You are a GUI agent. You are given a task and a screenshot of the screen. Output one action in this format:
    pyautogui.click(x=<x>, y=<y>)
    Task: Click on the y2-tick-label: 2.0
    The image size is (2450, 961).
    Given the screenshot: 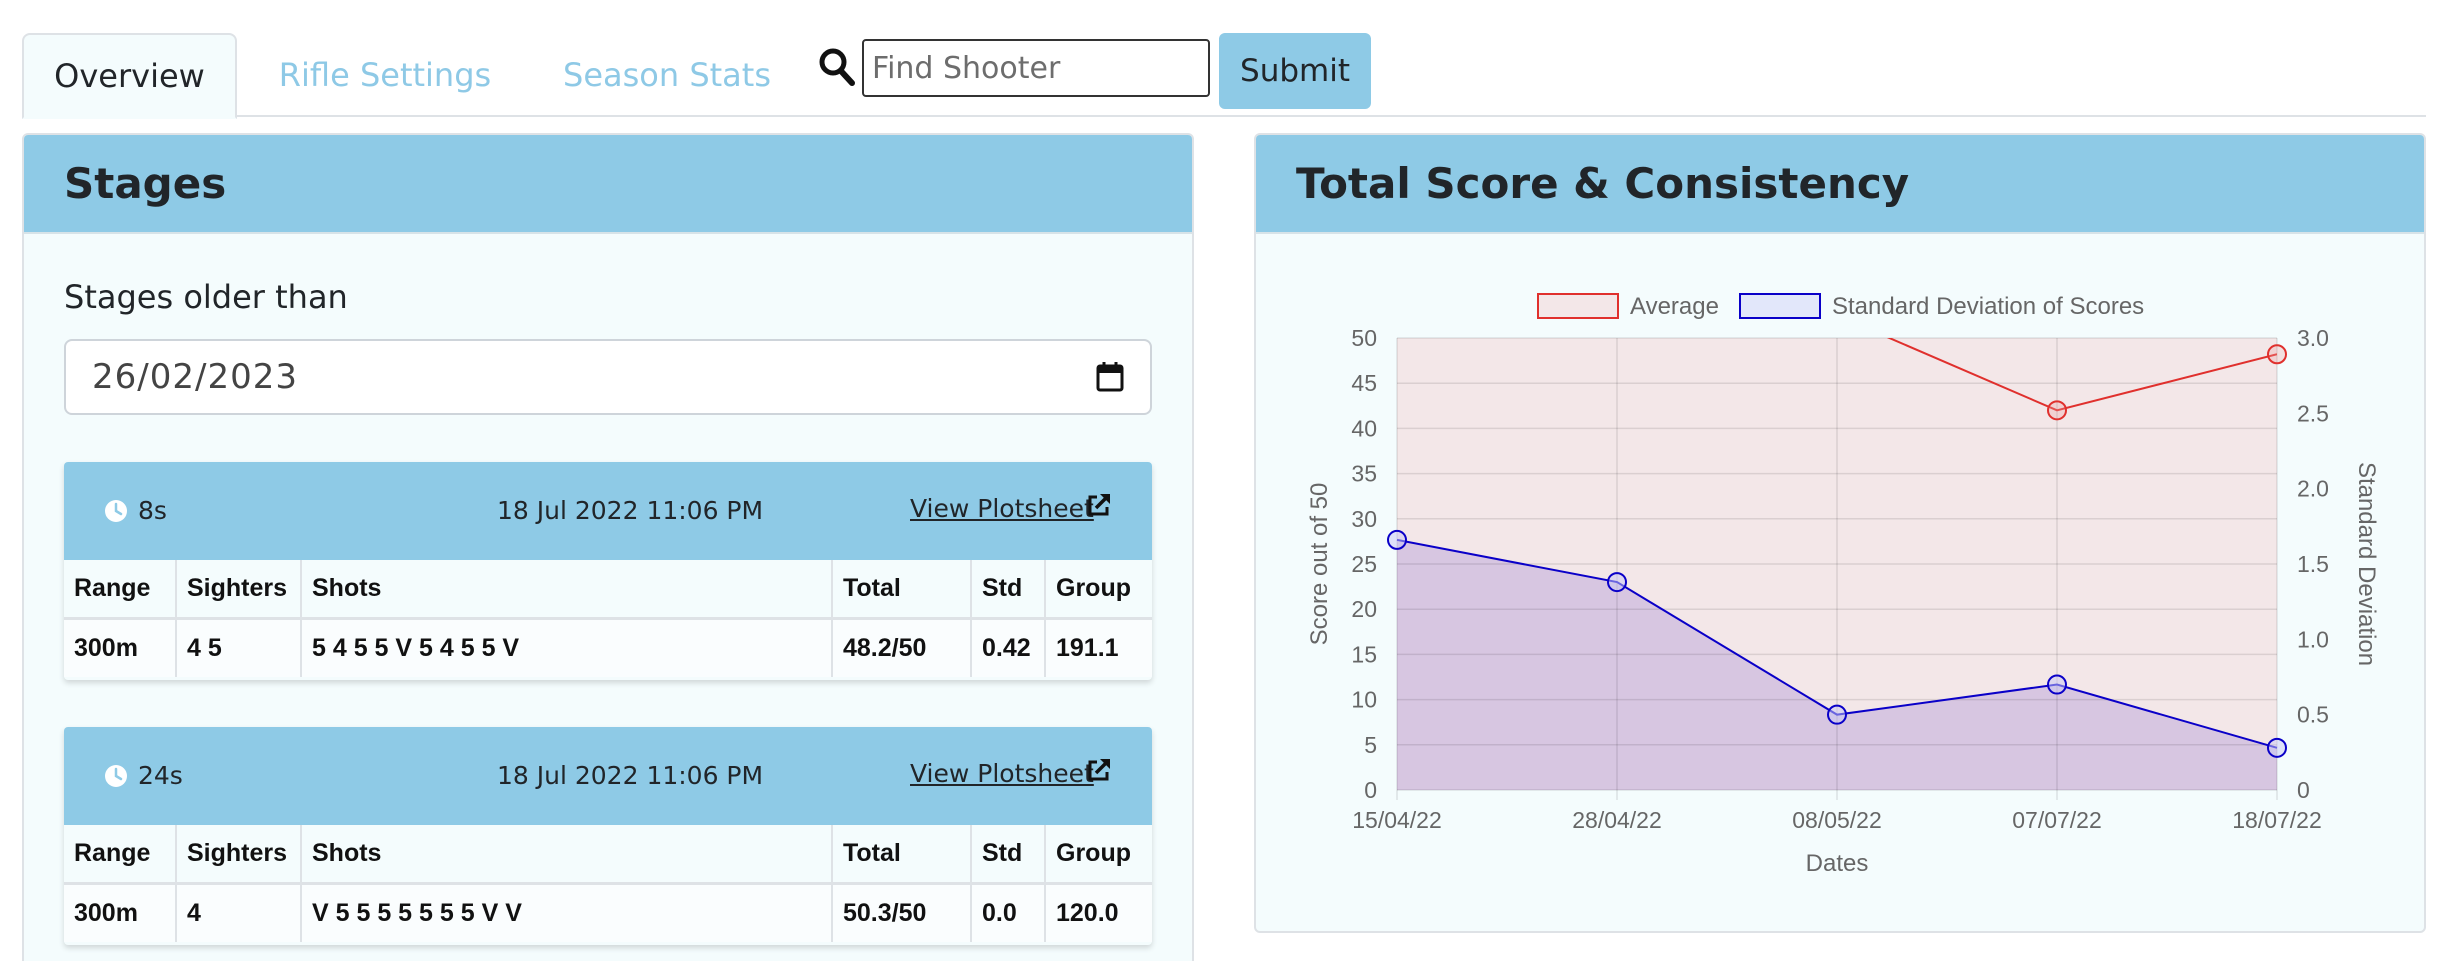 What is the action you would take?
    pyautogui.click(x=2313, y=489)
    